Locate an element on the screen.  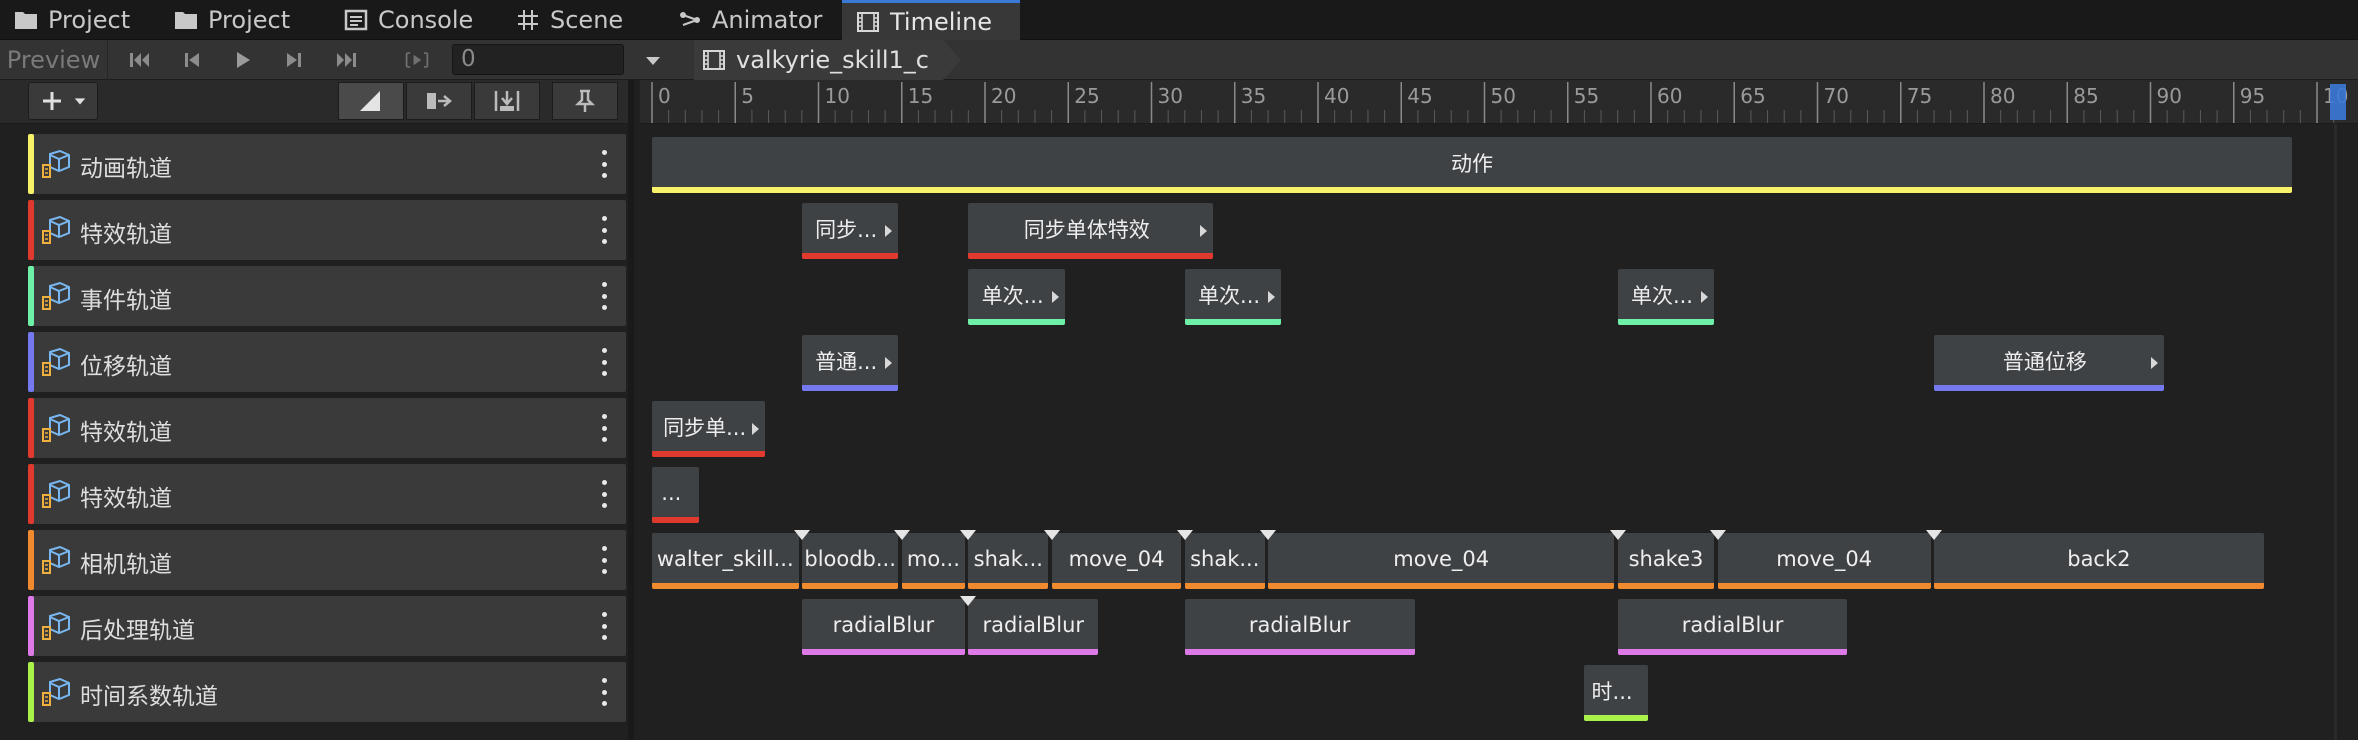
chevron-down-icon is located at coordinates (653, 61).